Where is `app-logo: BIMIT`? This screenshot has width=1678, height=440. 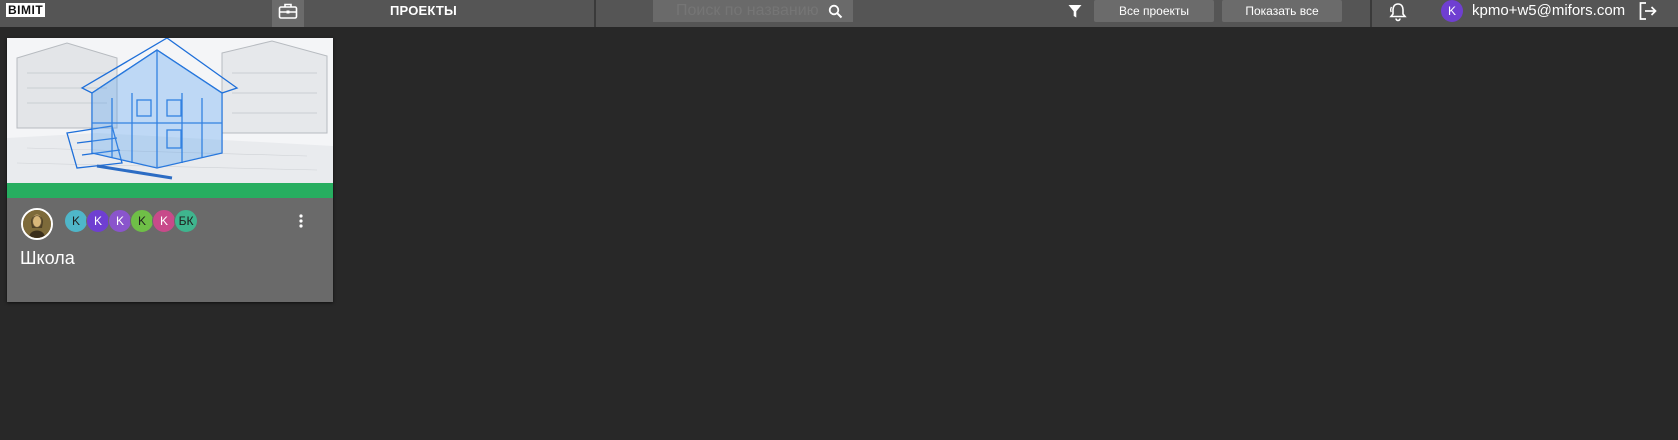 app-logo: BIMIT is located at coordinates (26, 10).